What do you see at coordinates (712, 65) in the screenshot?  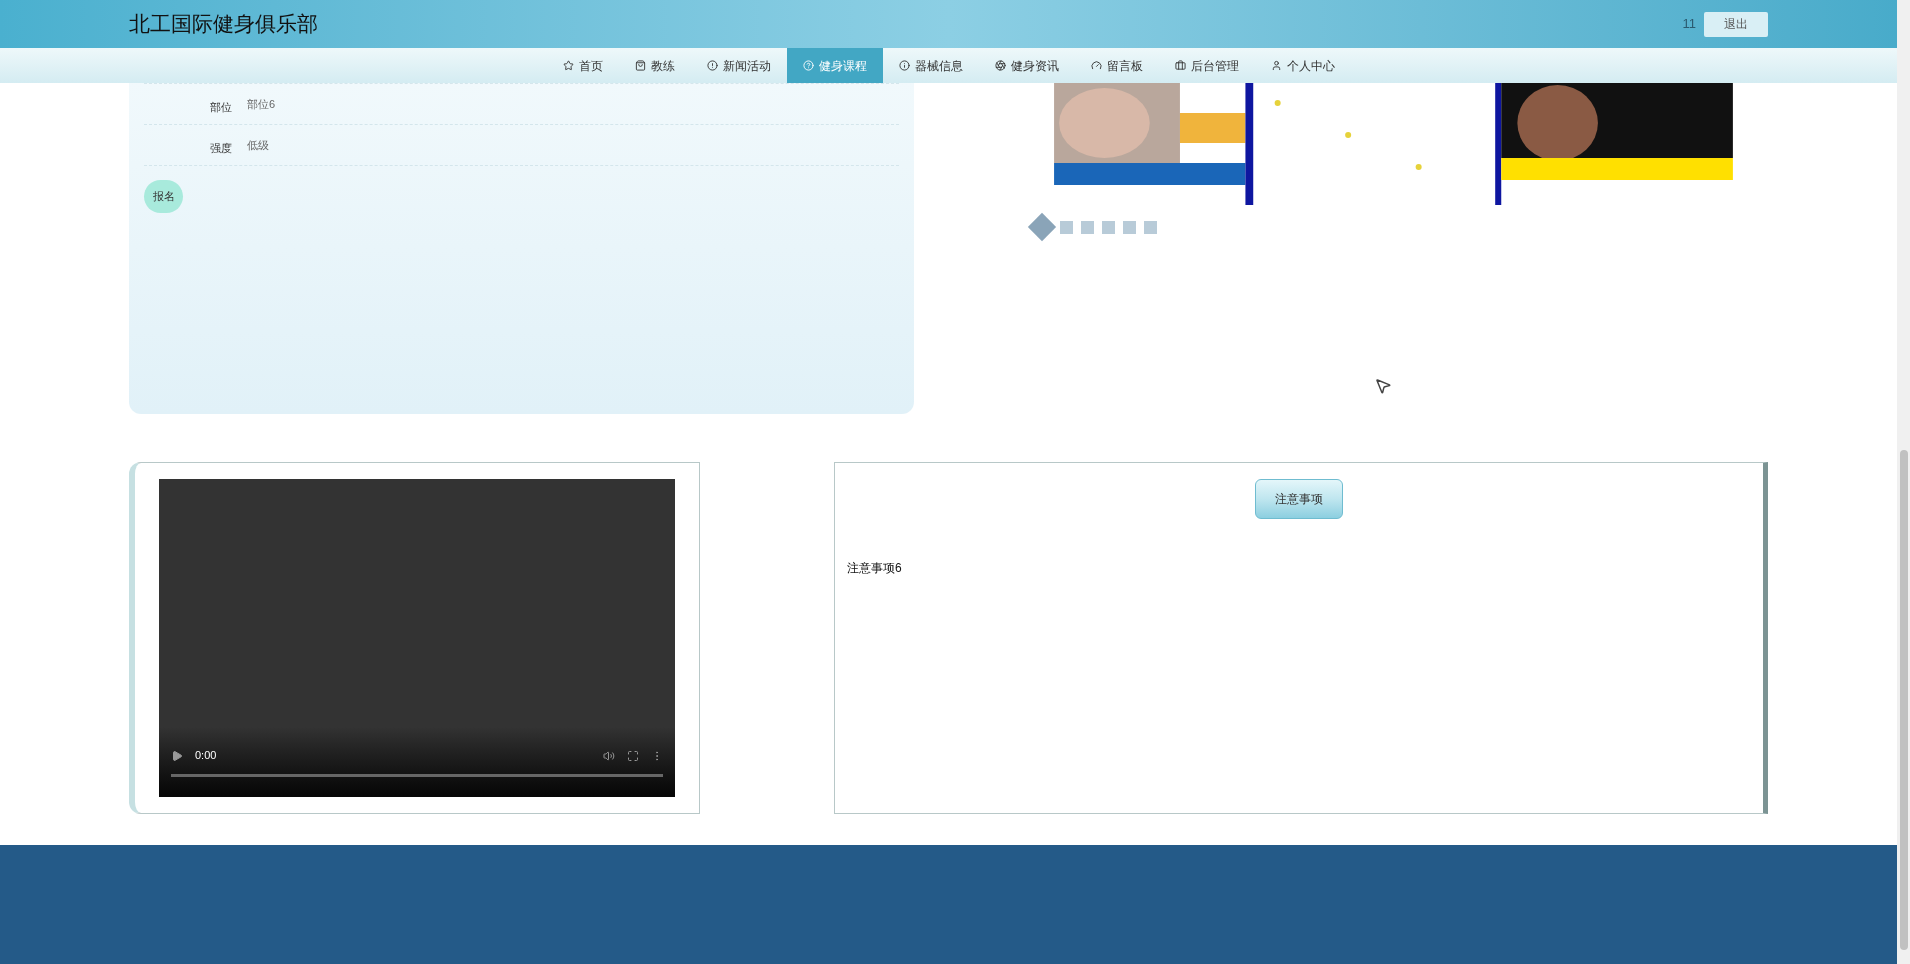 I see `exclamation-icon` at bounding box center [712, 65].